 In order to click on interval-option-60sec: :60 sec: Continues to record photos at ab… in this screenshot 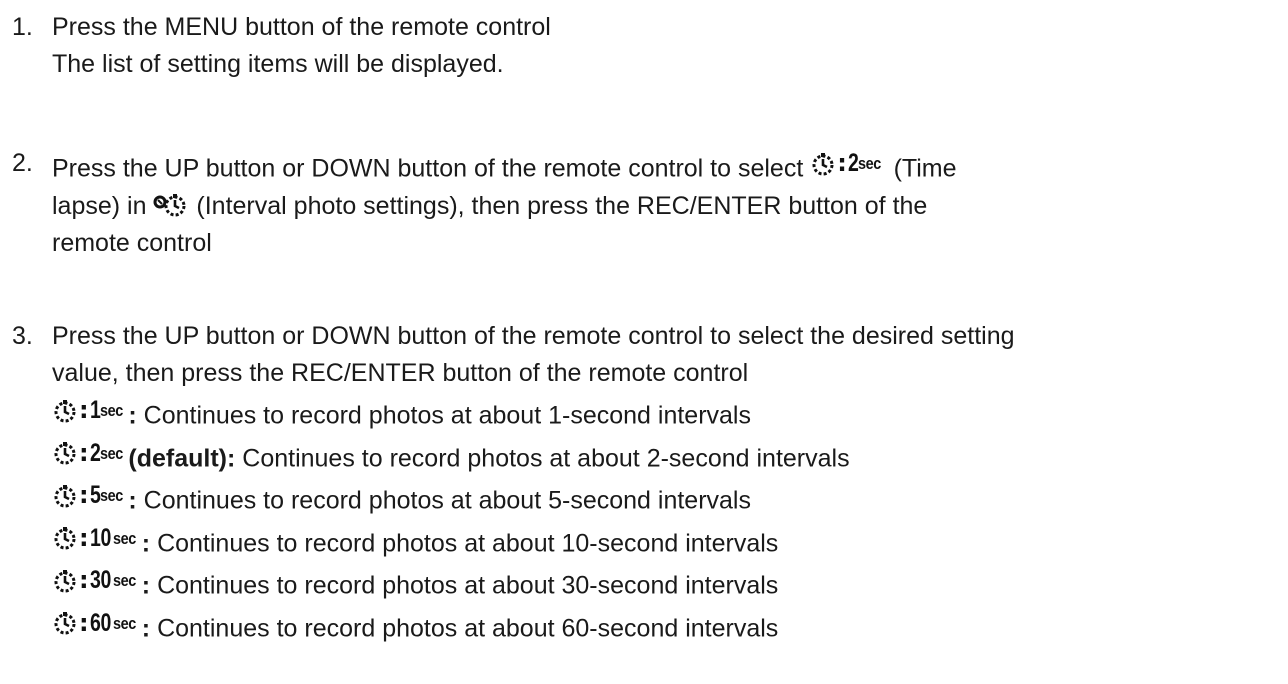, I will do `click(670, 626)`.